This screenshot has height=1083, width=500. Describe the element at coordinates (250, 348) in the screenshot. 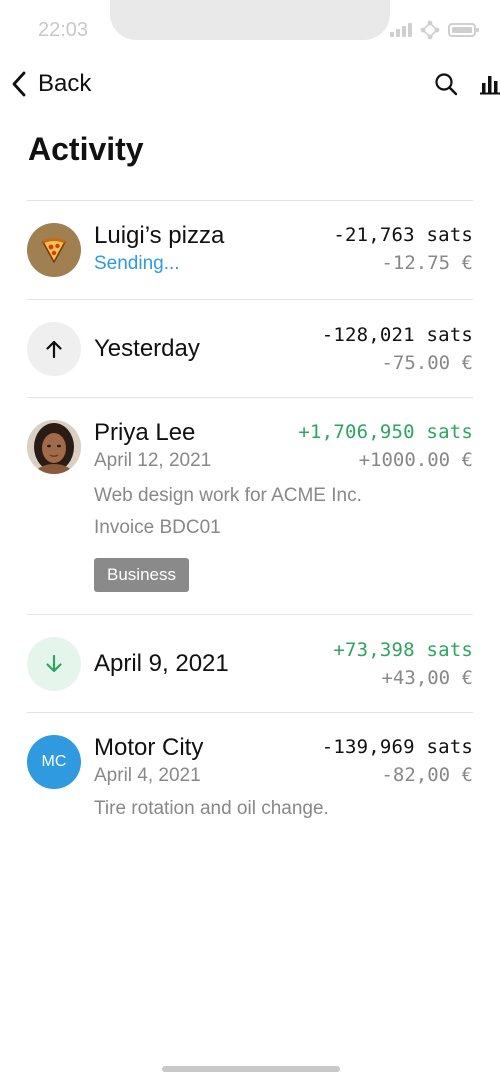

I see `activity-row: Yesterday -128,021 sats -75.00 €` at that location.